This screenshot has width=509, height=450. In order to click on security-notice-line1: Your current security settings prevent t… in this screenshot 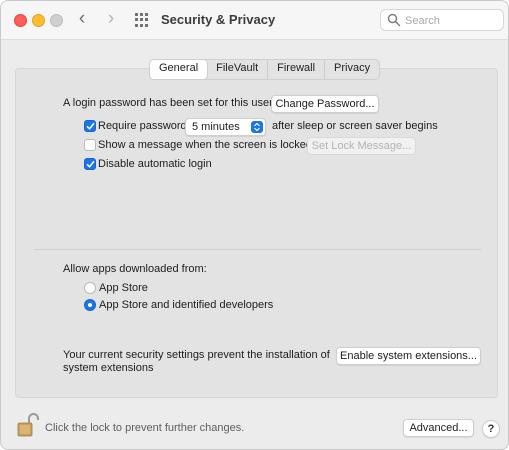, I will do `click(196, 355)`.